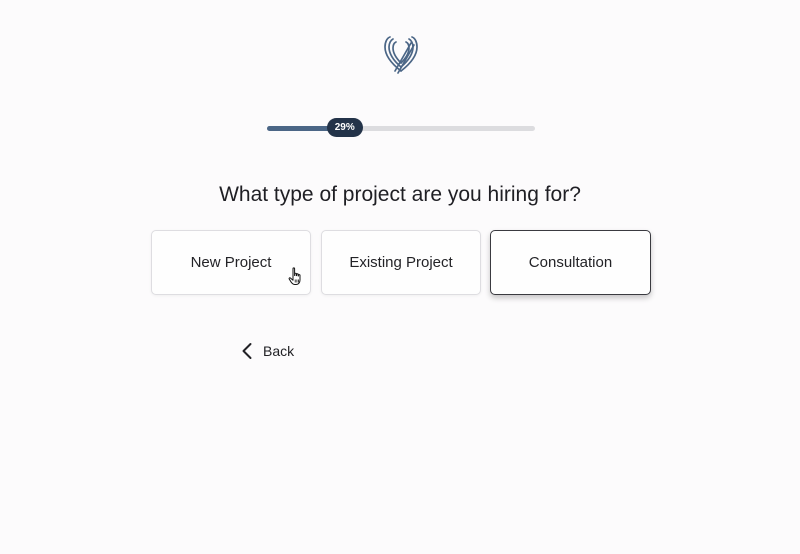 This screenshot has height=554, width=800. I want to click on option-consultation: Consultation, so click(570, 262).